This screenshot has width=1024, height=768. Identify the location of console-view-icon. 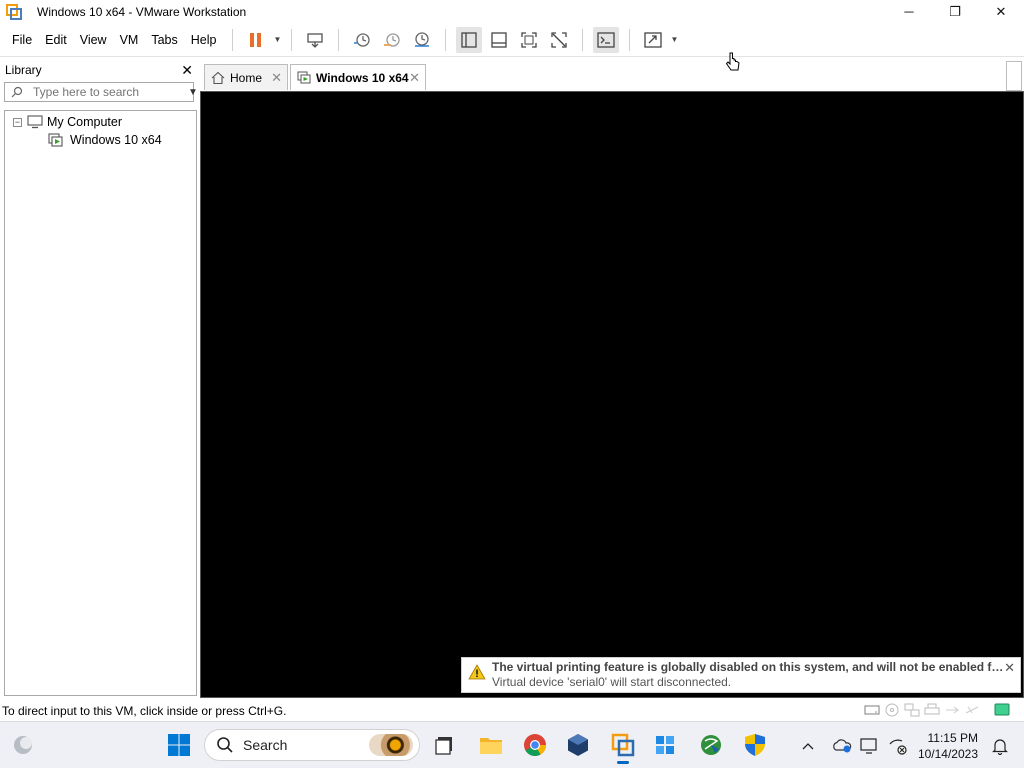
(606, 39).